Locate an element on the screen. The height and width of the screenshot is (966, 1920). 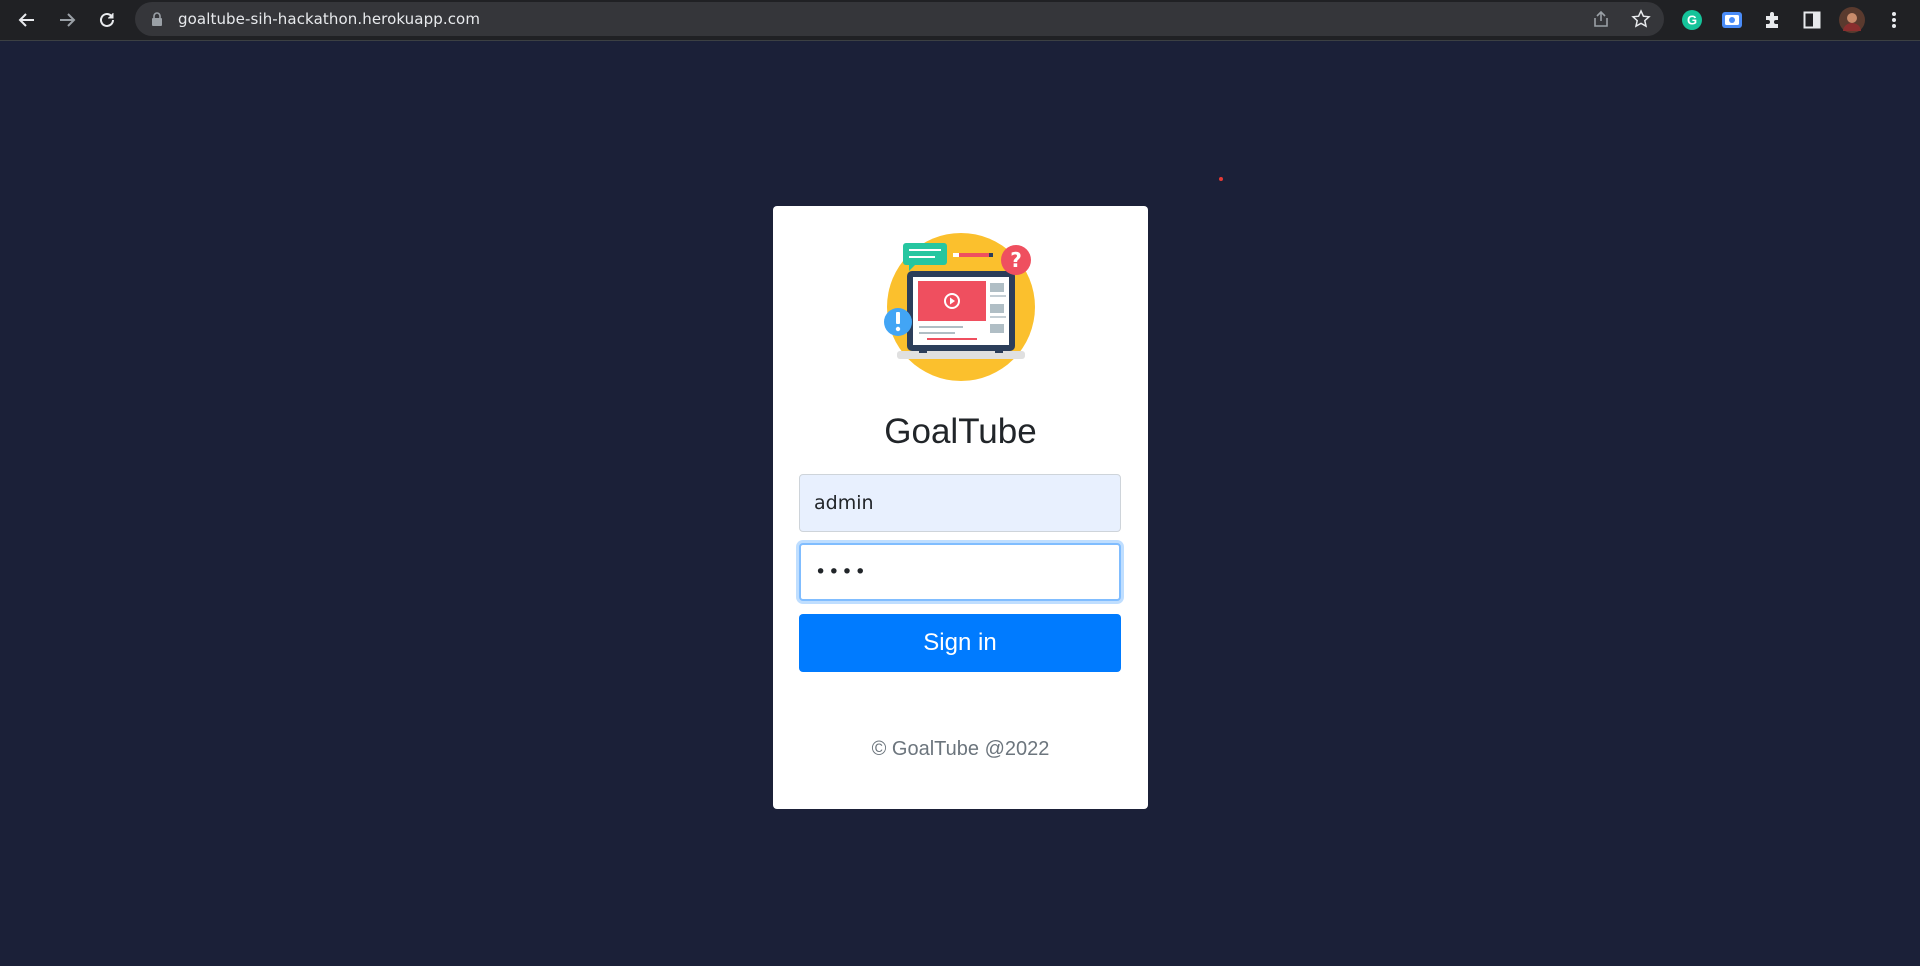
username-input is located at coordinates (960, 503).